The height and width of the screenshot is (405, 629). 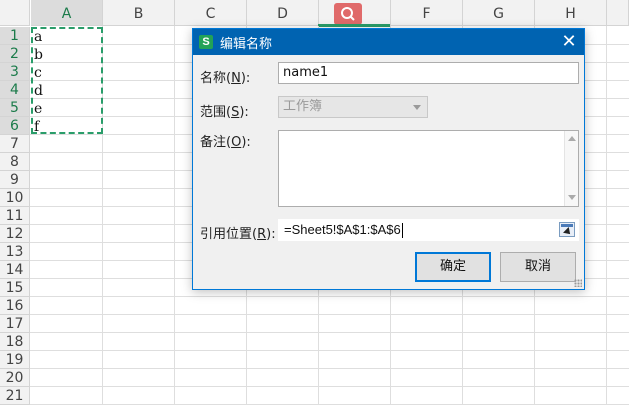 What do you see at coordinates (15, 72) in the screenshot?
I see `row-header: 3` at bounding box center [15, 72].